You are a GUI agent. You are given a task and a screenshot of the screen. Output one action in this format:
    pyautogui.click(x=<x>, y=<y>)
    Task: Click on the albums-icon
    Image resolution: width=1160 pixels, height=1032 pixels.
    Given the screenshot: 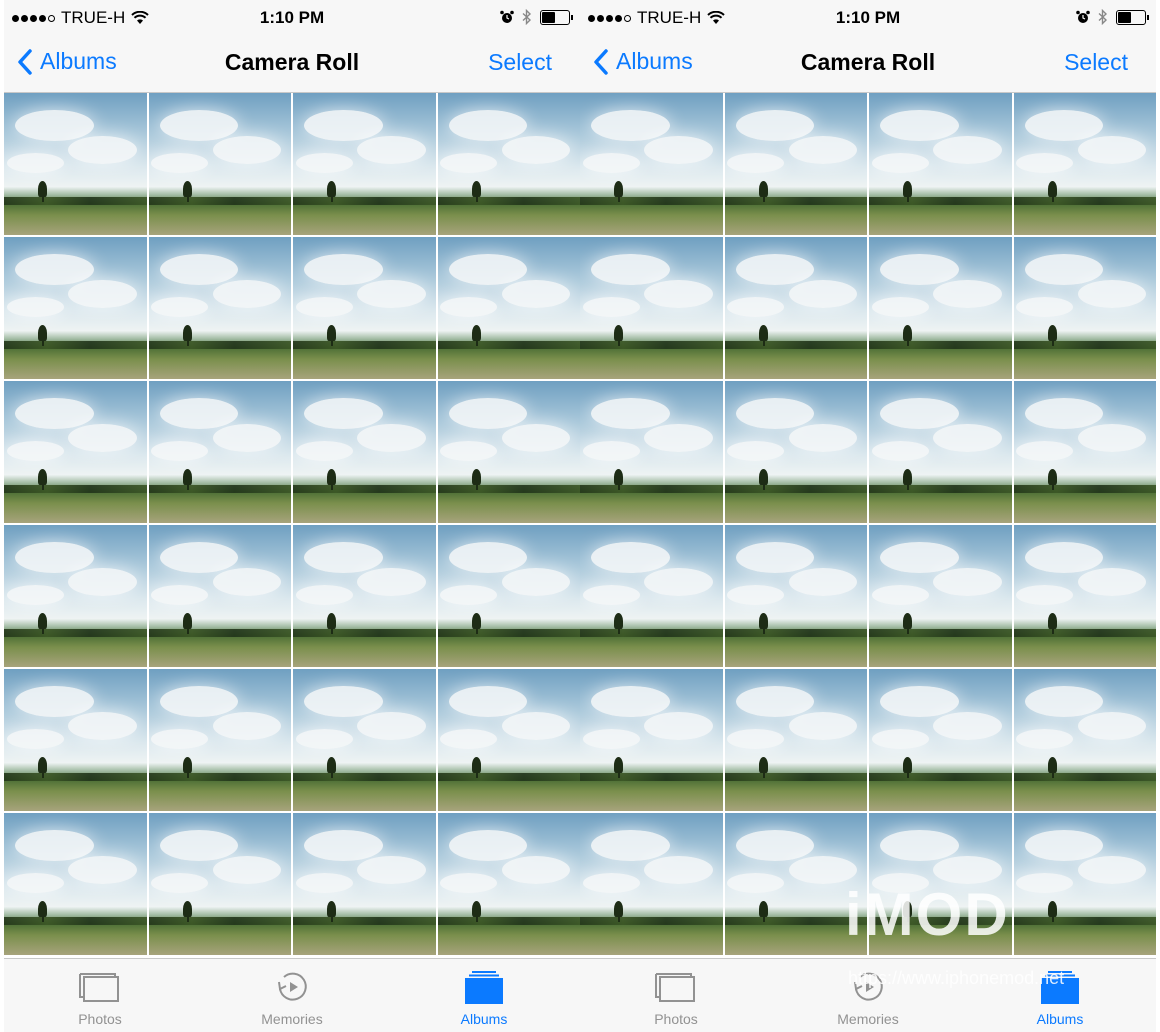 What is the action you would take?
    pyautogui.click(x=484, y=987)
    